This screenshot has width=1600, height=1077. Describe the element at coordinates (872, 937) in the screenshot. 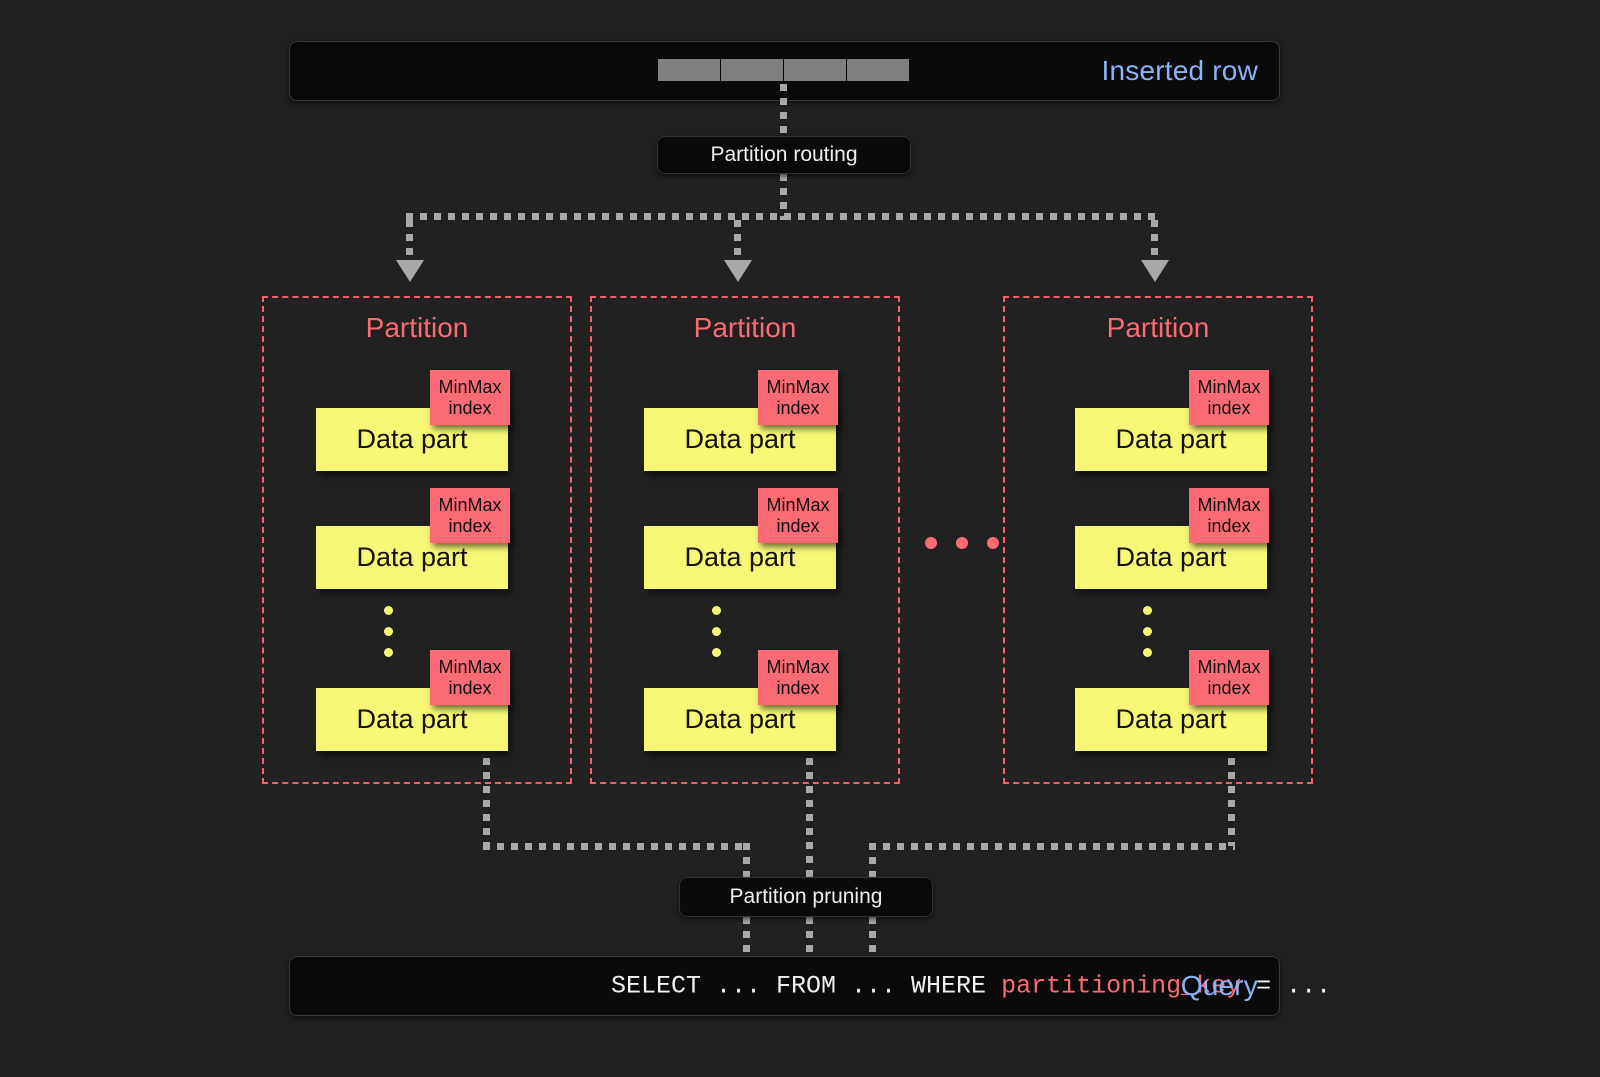

I see `connector-pruning-to-query-right` at that location.